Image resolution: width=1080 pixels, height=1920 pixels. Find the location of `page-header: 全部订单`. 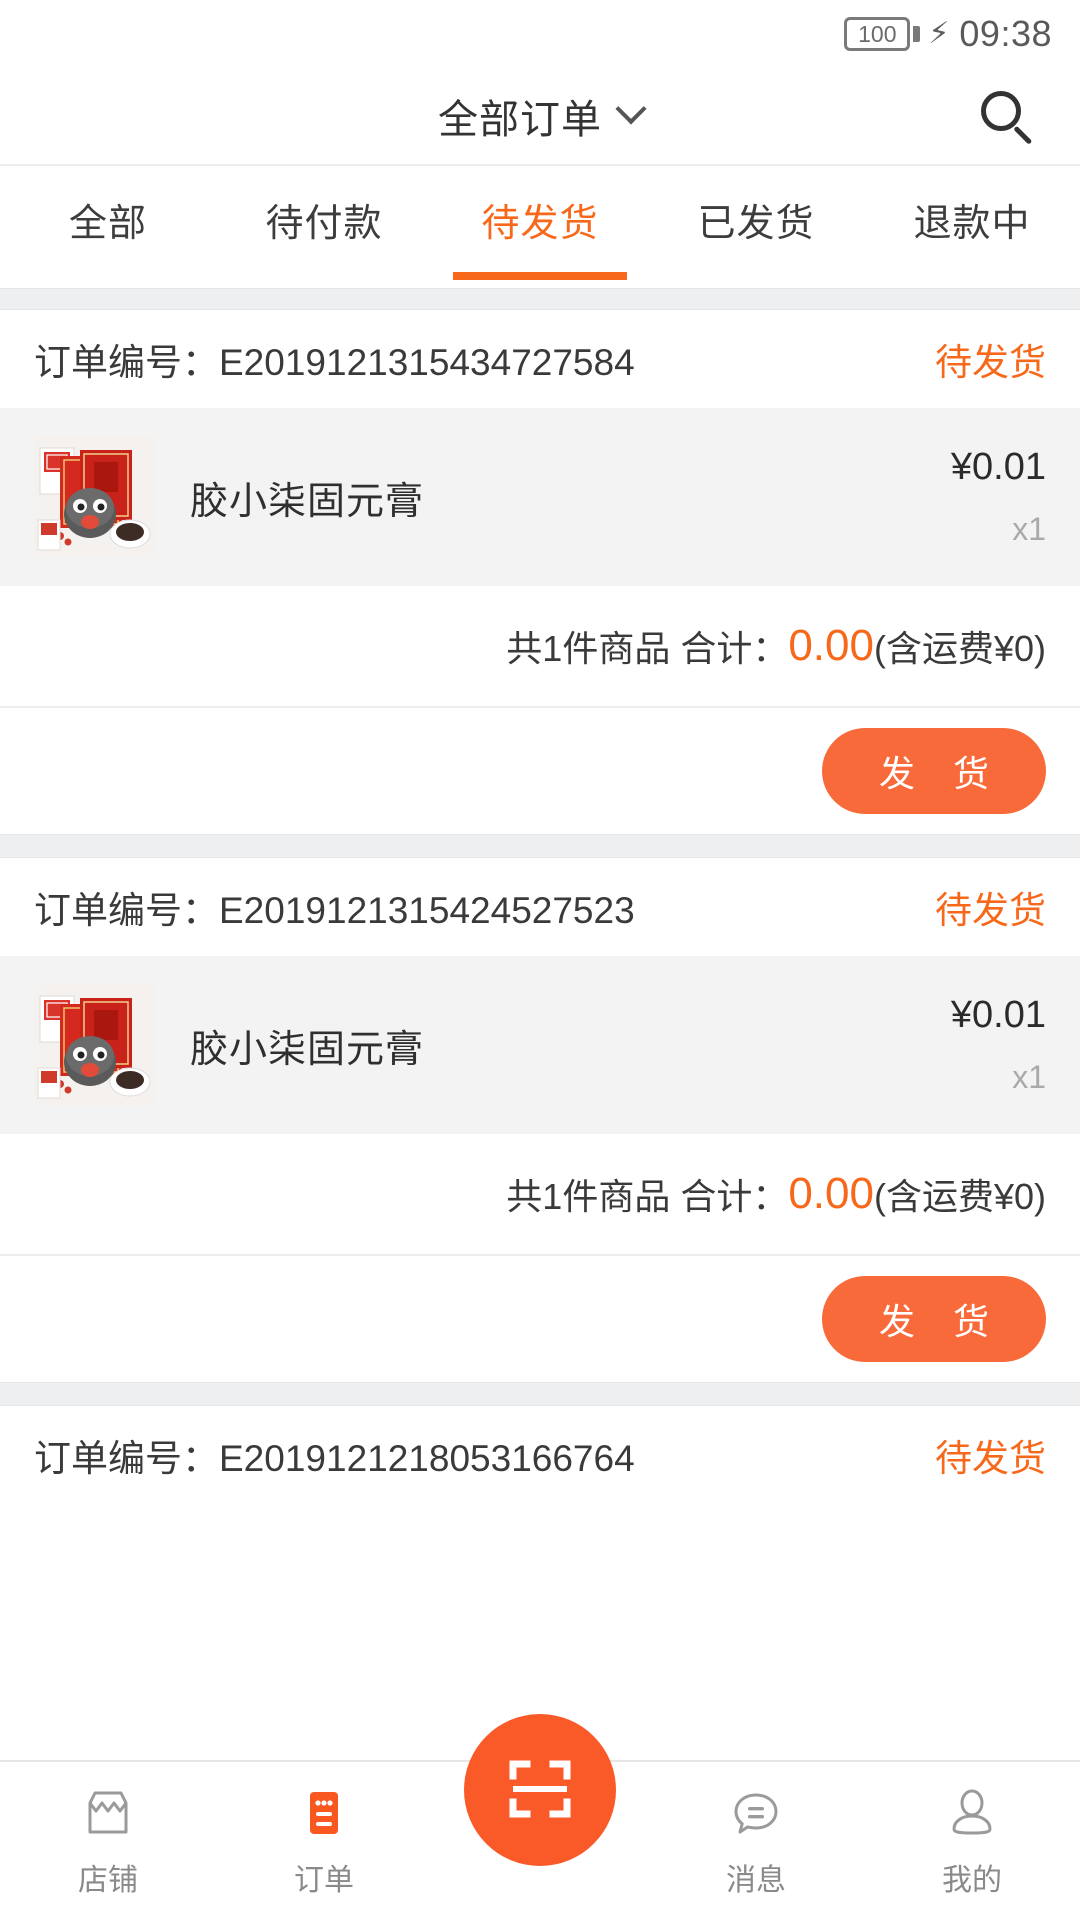

page-header: 全部订单 is located at coordinates (540, 117).